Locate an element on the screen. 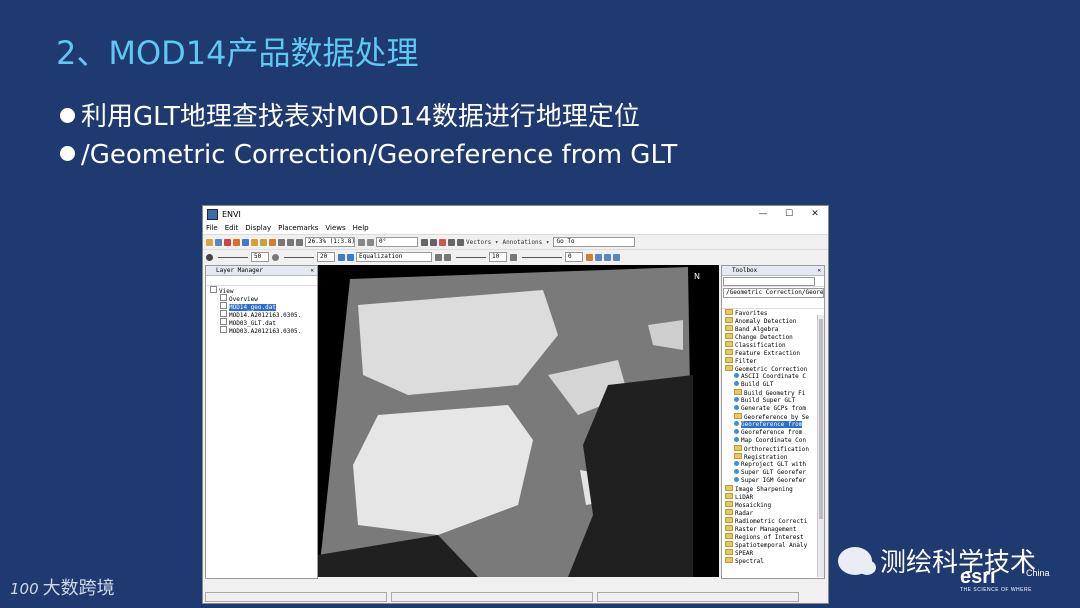  toolbox-item: Anomaly Detection is located at coordinates (773, 321).